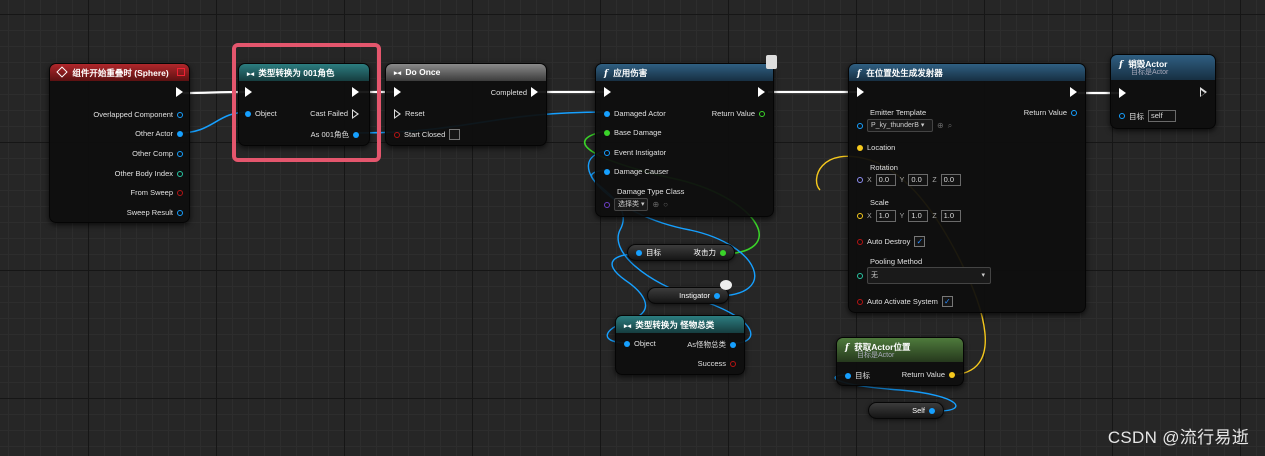  What do you see at coordinates (1162, 116) in the screenshot?
I see `target-self-field: self` at bounding box center [1162, 116].